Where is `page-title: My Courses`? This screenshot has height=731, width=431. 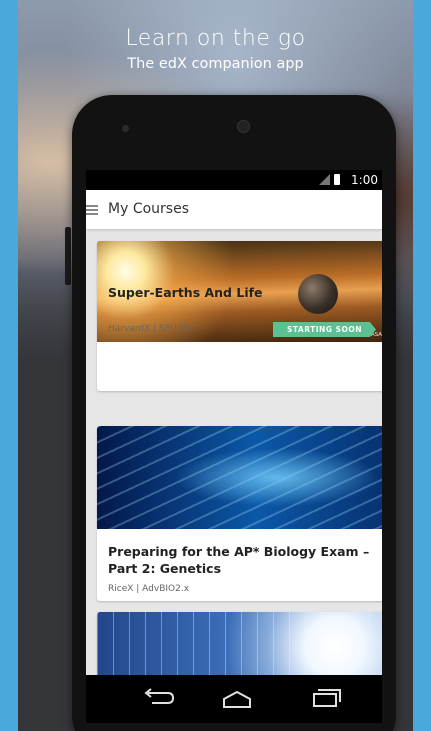
page-title: My Courses is located at coordinates (148, 209).